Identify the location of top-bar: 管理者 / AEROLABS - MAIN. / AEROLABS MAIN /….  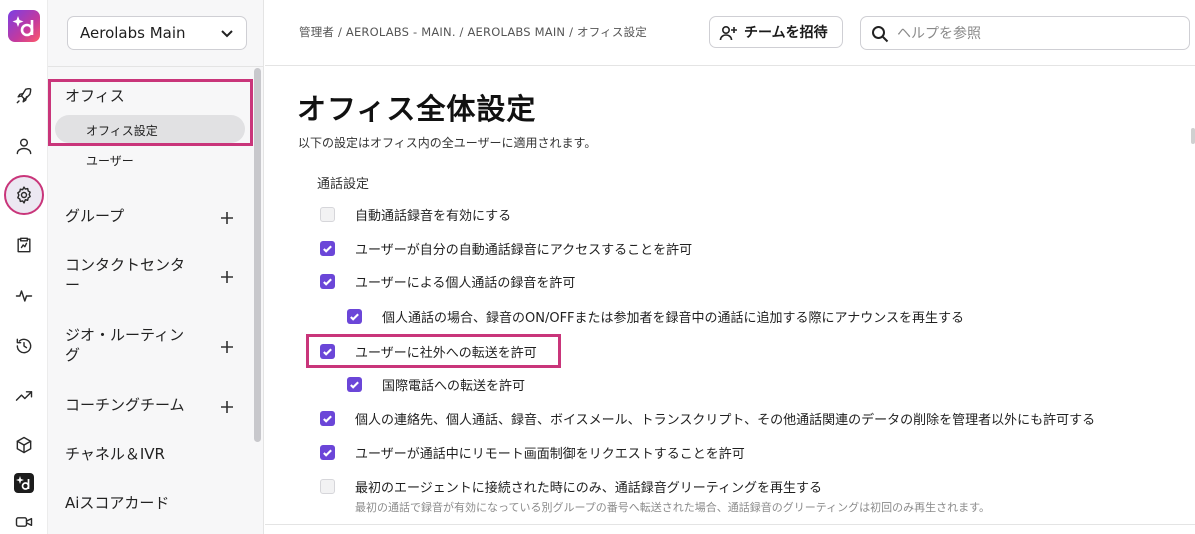
(730, 33).